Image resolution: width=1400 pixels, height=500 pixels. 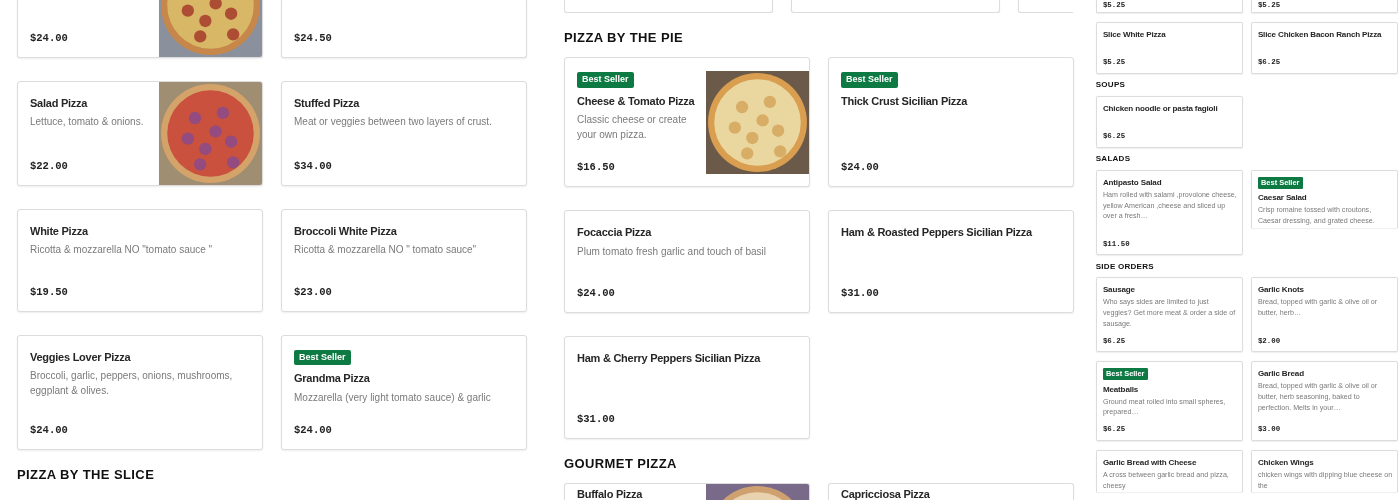 What do you see at coordinates (624, 38) in the screenshot?
I see `section-heading: PIZZA BY THE PIE` at bounding box center [624, 38].